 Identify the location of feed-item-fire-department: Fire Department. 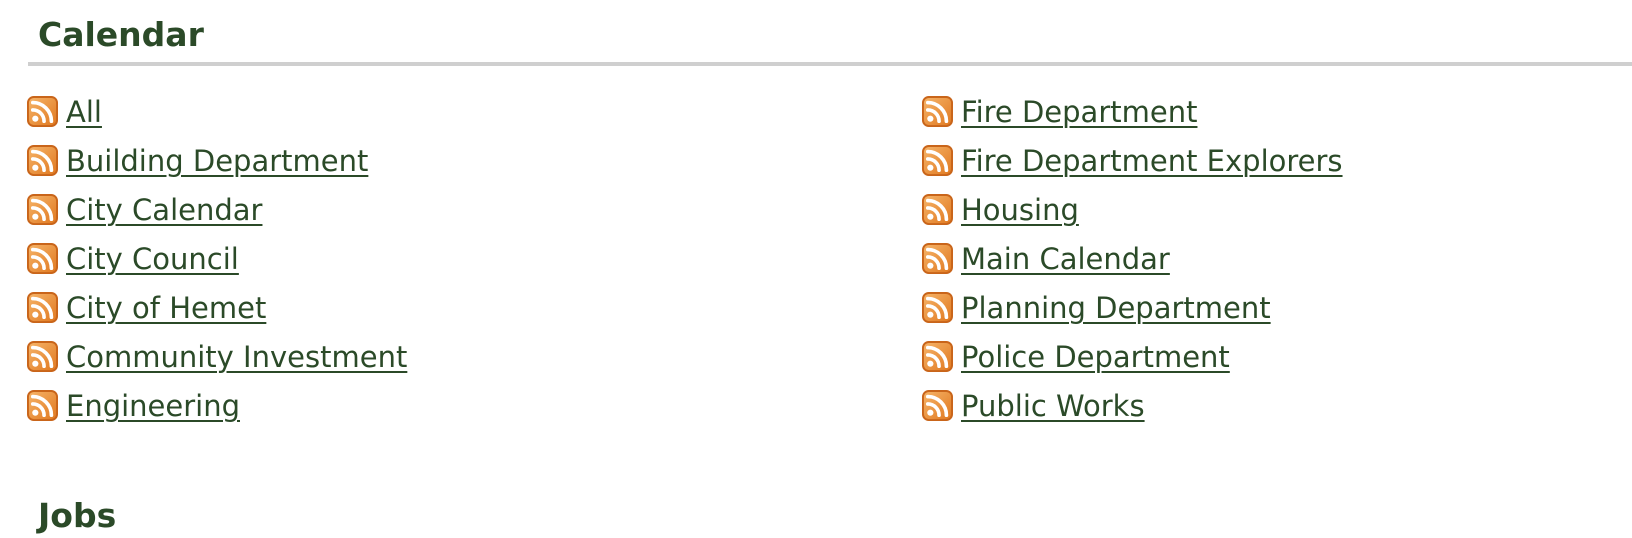
(1132, 117).